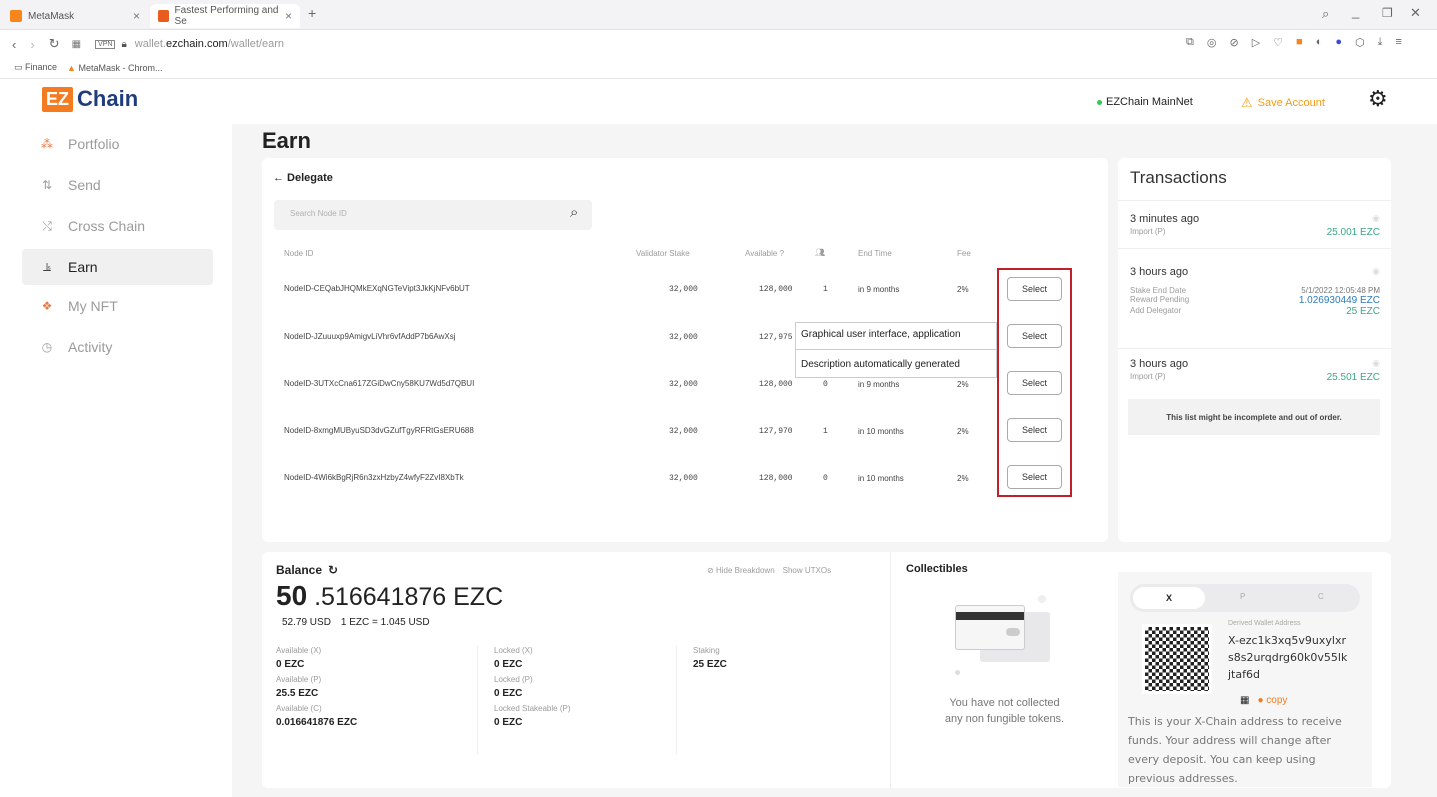 This screenshot has height=797, width=1437. What do you see at coordinates (1294, 42) in the screenshot?
I see `browser-extensions: ⧉ ◎ ⊘ ▷ ♡ ■ ◐ ● ⬡ ⤓ ≡` at bounding box center [1294, 42].